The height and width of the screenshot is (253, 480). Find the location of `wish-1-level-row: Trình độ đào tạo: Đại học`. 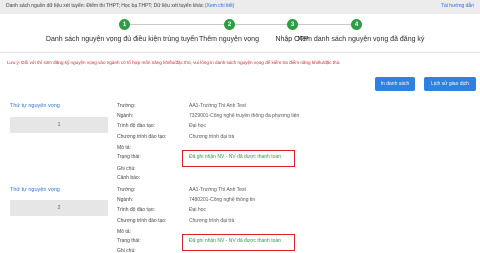

wish-1-level-row: Trình độ đào tạo: Đại học is located at coordinates (240, 127).